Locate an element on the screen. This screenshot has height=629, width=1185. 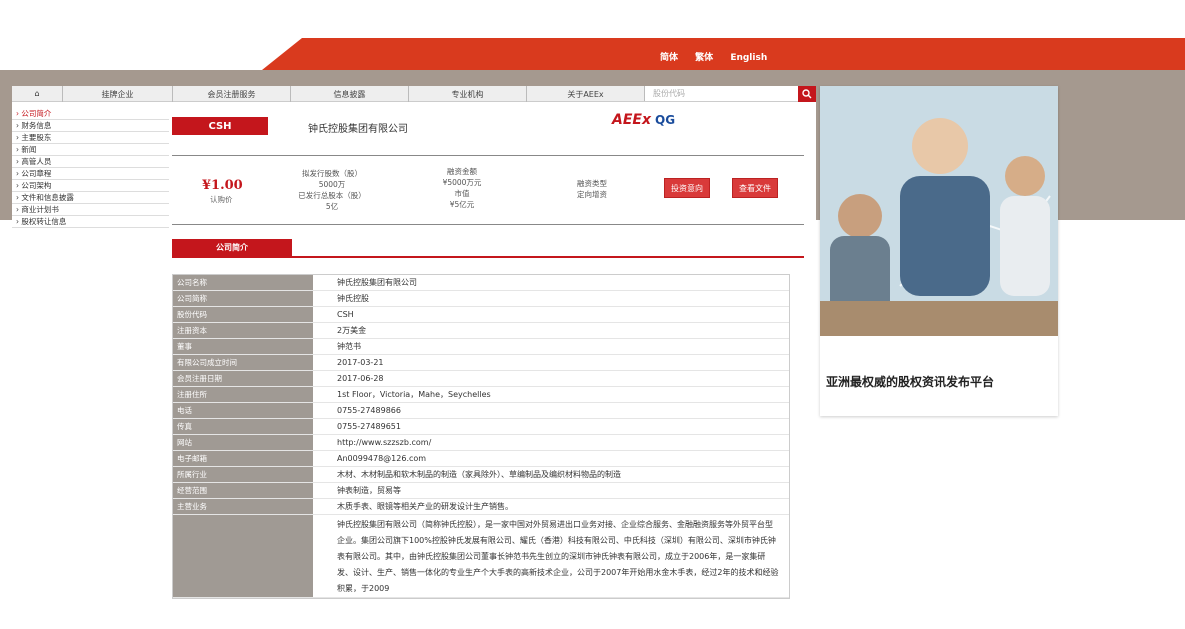
sidebar-item-executives: › 高管人员 is located at coordinates (90, 162).